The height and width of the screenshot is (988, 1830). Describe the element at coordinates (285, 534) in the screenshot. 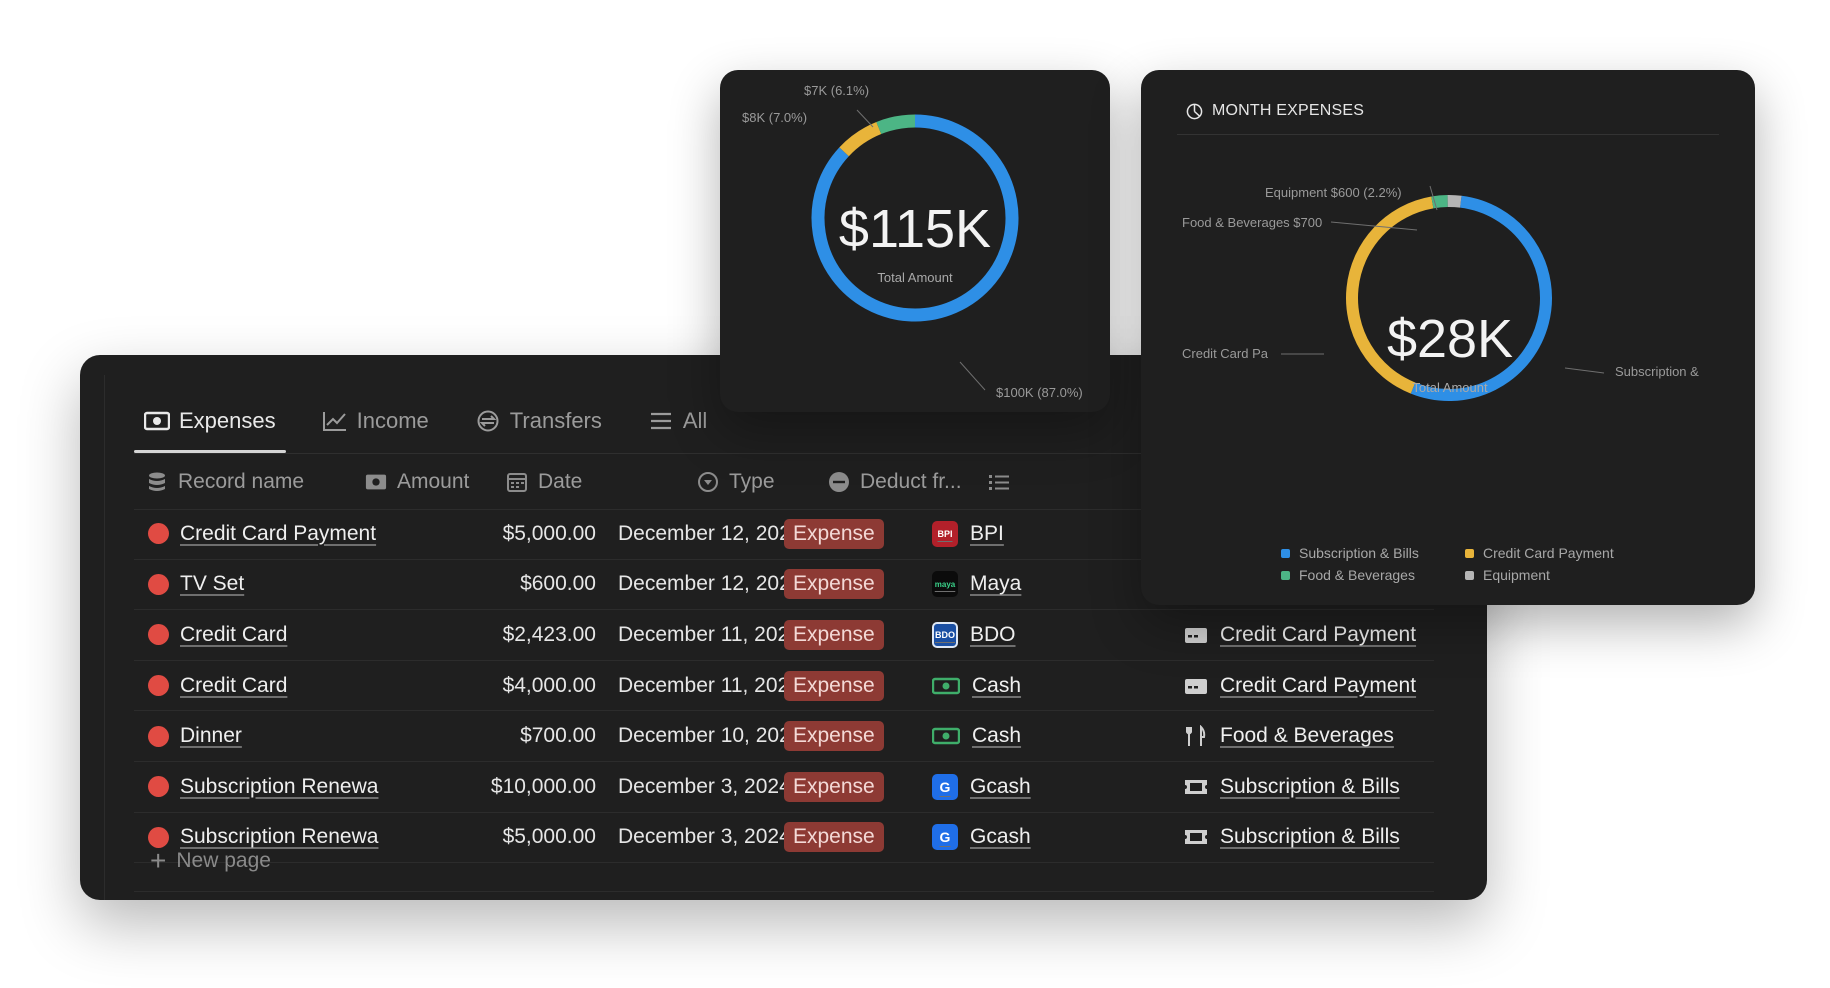

I see `record-name: Credit Card Payment` at that location.